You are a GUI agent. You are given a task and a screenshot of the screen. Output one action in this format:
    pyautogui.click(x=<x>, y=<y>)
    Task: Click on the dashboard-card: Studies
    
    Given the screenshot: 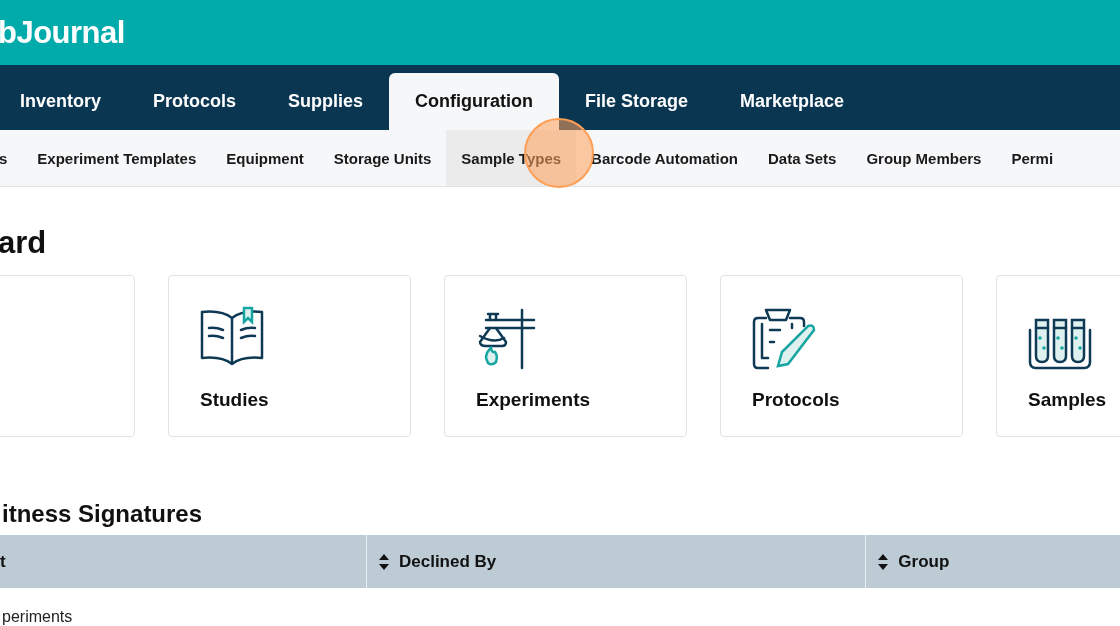 What is the action you would take?
    pyautogui.click(x=289, y=356)
    